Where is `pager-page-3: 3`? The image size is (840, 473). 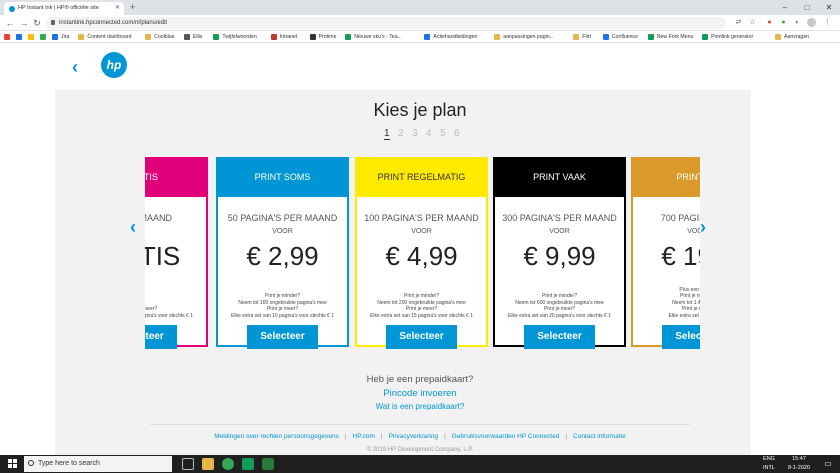
pager-page-3: 3 is located at coordinates (415, 133).